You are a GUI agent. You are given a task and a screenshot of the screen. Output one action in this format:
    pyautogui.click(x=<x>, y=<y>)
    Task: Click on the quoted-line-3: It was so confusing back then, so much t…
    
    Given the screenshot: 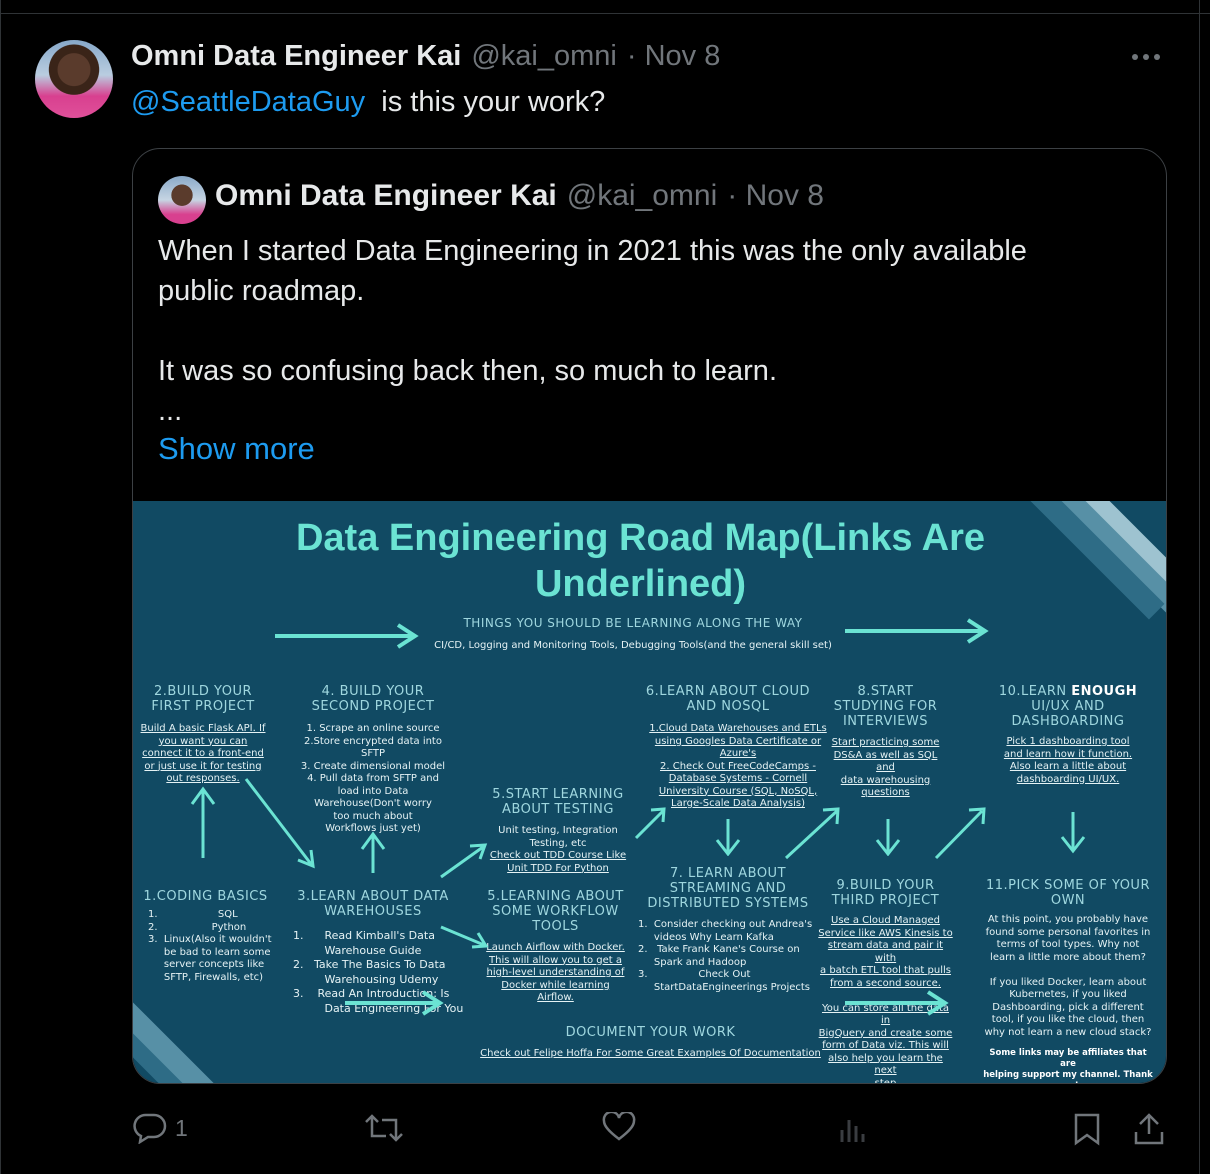 What is the action you would take?
    pyautogui.click(x=467, y=371)
    